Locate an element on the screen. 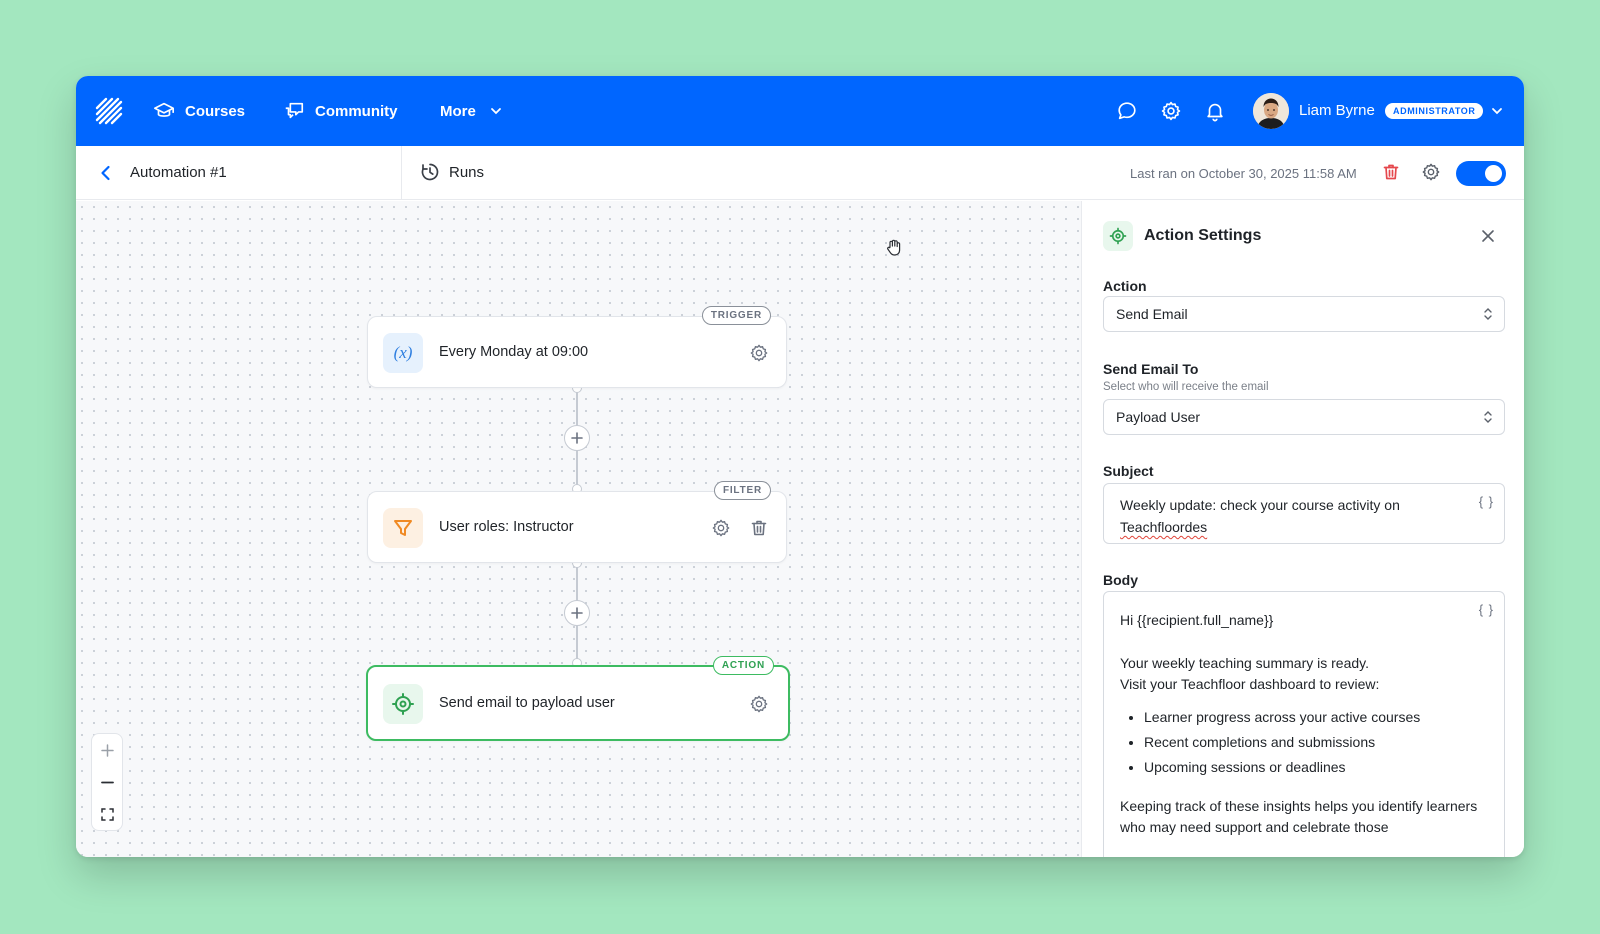 The image size is (1600, 934). zoom-in-button is located at coordinates (107, 750).